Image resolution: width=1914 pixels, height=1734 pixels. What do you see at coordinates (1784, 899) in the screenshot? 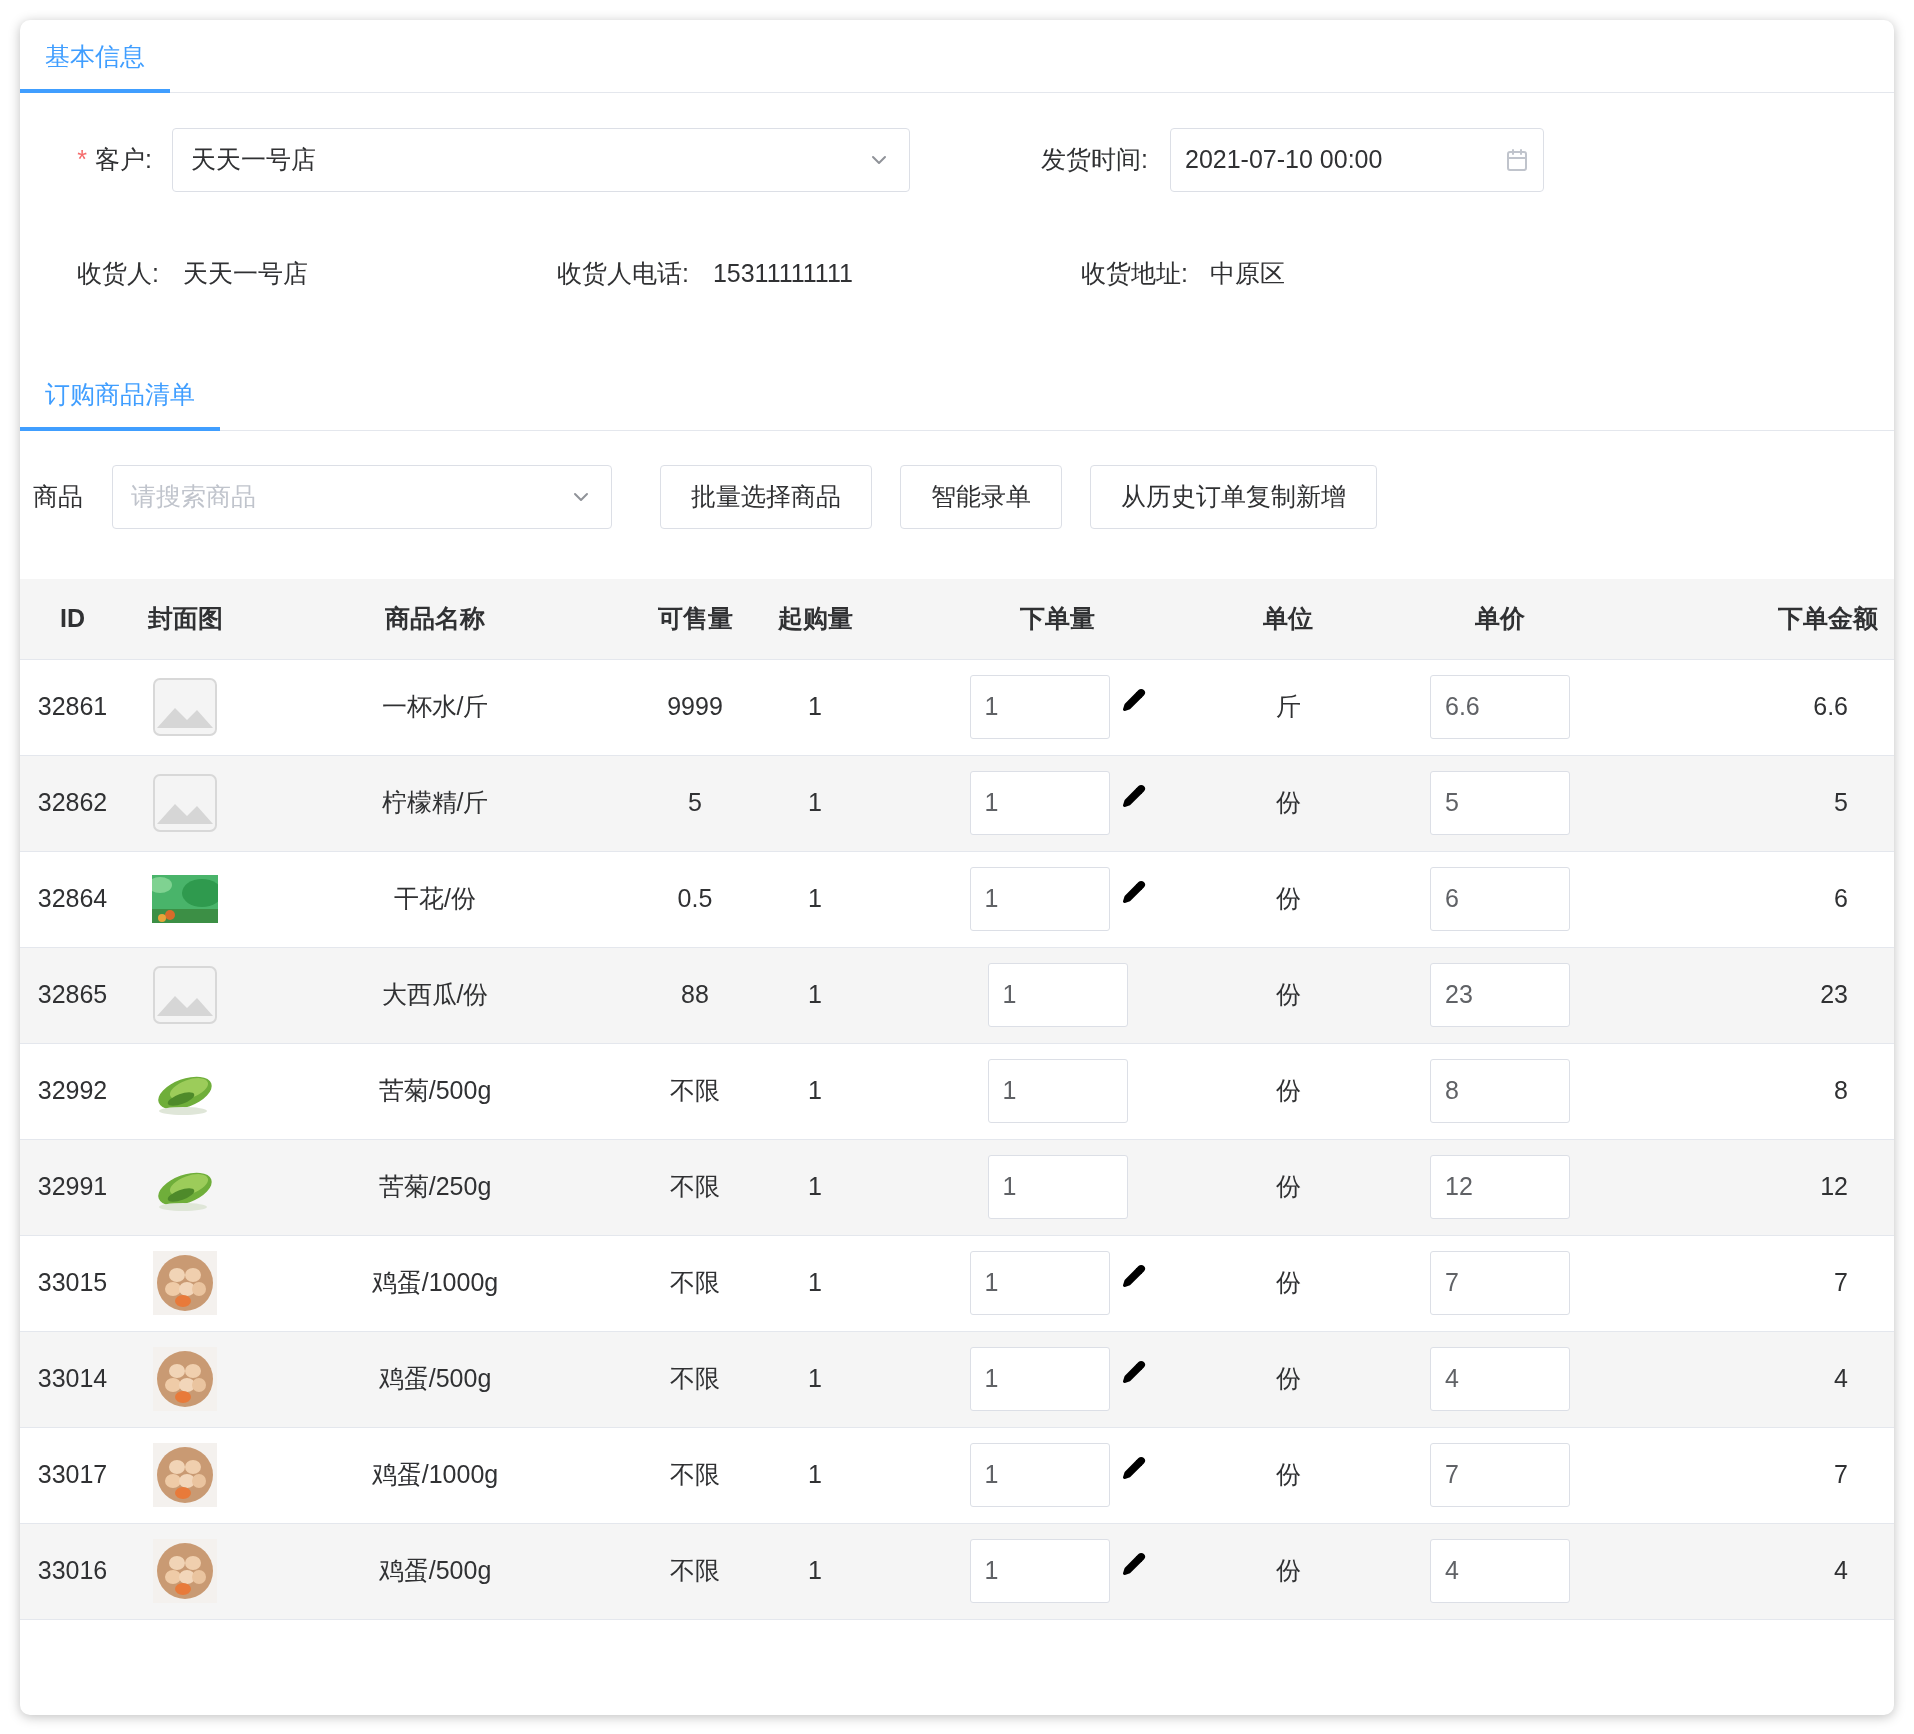
I see `table-cell: 6` at bounding box center [1784, 899].